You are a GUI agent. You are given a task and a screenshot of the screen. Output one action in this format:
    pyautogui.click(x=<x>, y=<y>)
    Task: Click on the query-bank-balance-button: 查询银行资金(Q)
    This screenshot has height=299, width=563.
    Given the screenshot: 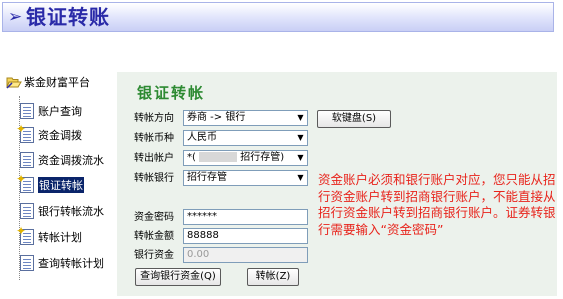 What is the action you would take?
    pyautogui.click(x=178, y=277)
    